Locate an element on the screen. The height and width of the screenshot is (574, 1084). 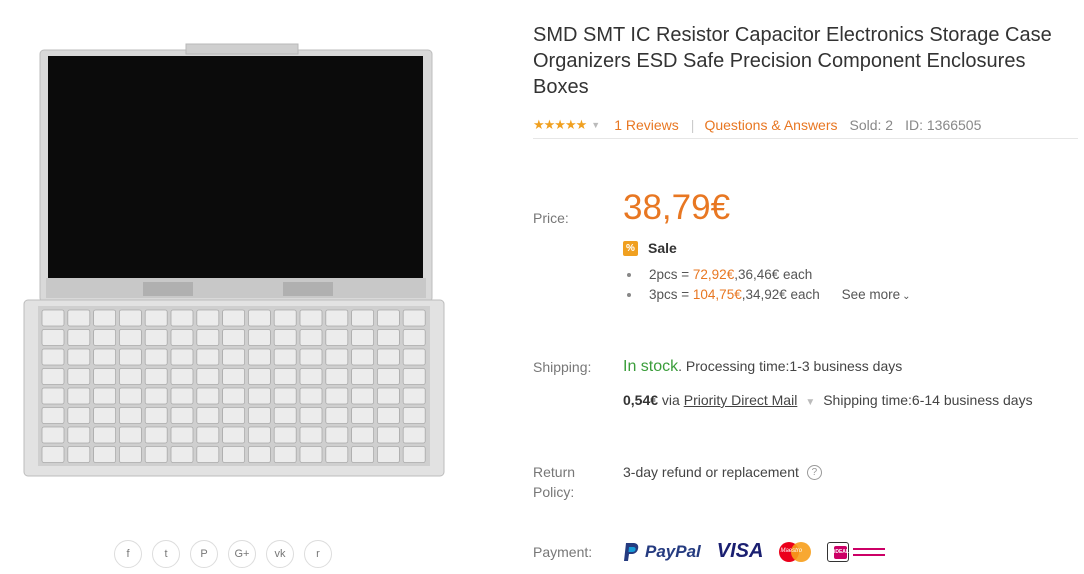
paypal-logo: PayPal is located at coordinates (662, 552).